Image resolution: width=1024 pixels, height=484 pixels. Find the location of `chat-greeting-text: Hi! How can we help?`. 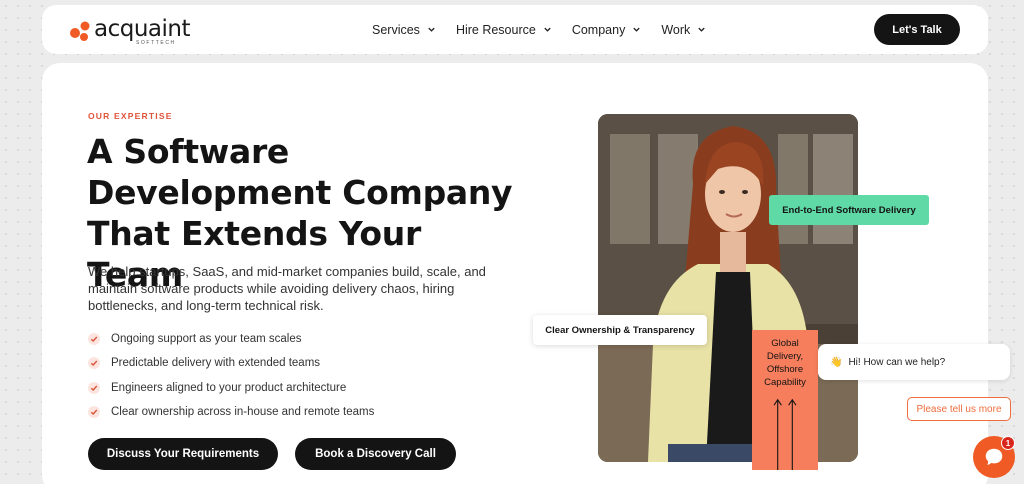

chat-greeting-text: Hi! How can we help? is located at coordinates (897, 362).